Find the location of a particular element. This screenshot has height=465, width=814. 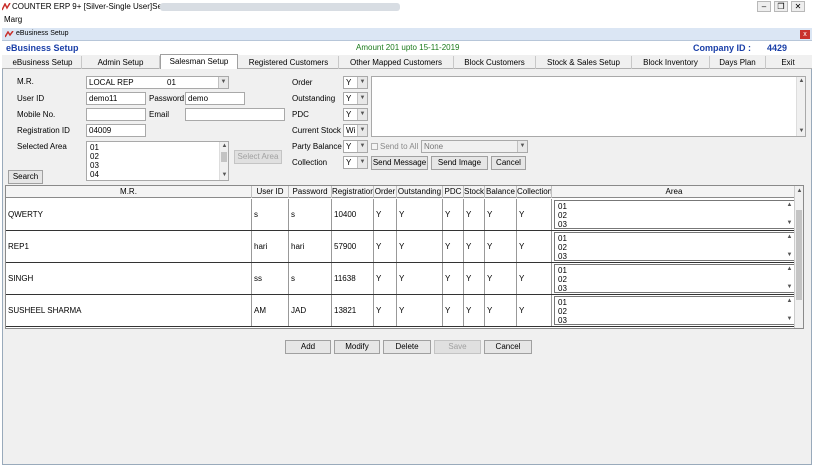

grid-scroll-thumb is located at coordinates (799, 255).